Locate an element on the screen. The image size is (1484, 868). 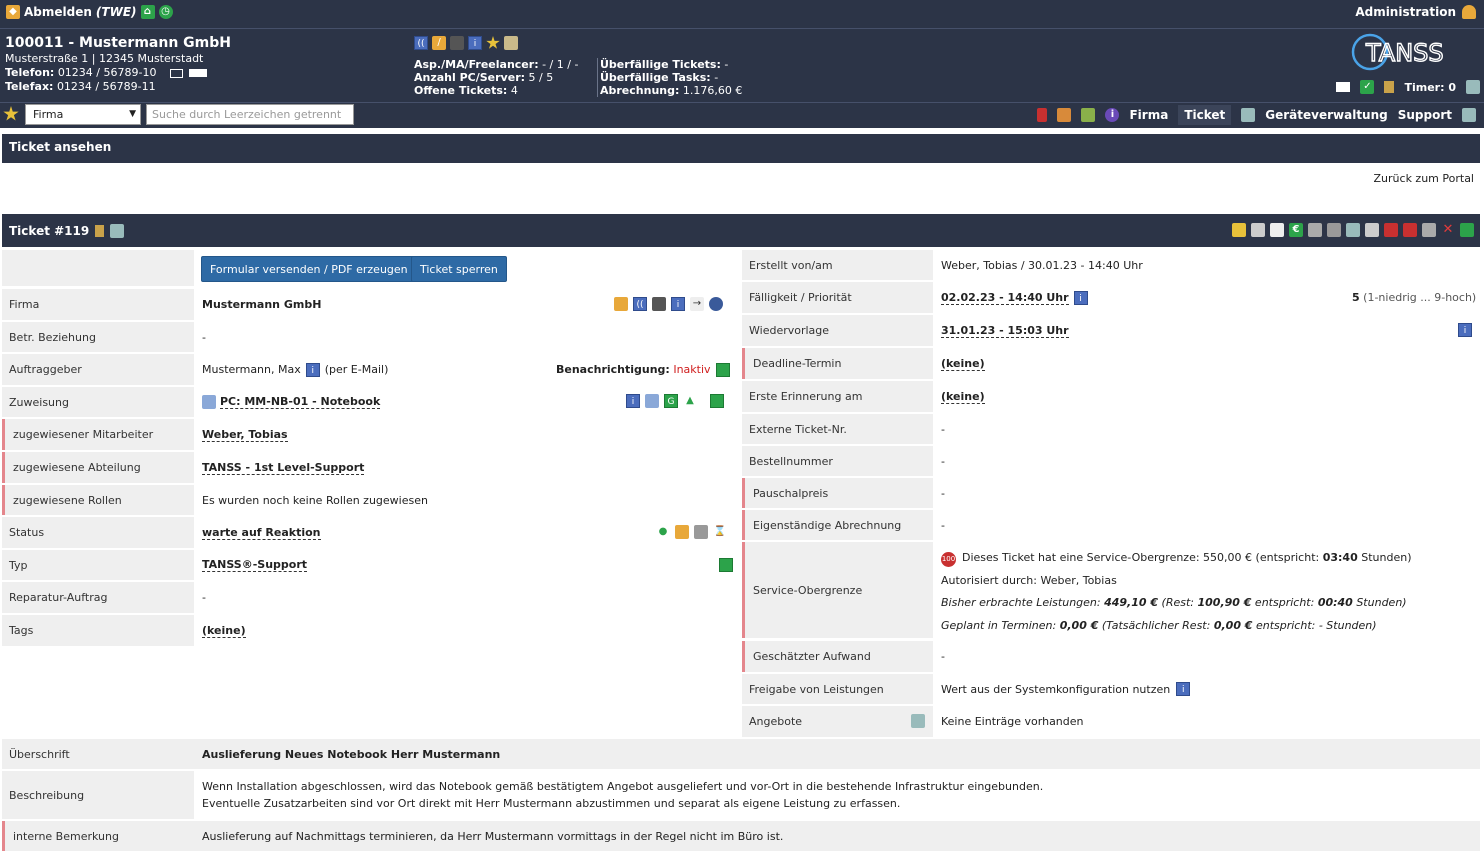
nav-geraeteverwaltung: Geräteverwaltung is located at coordinates (1326, 115).